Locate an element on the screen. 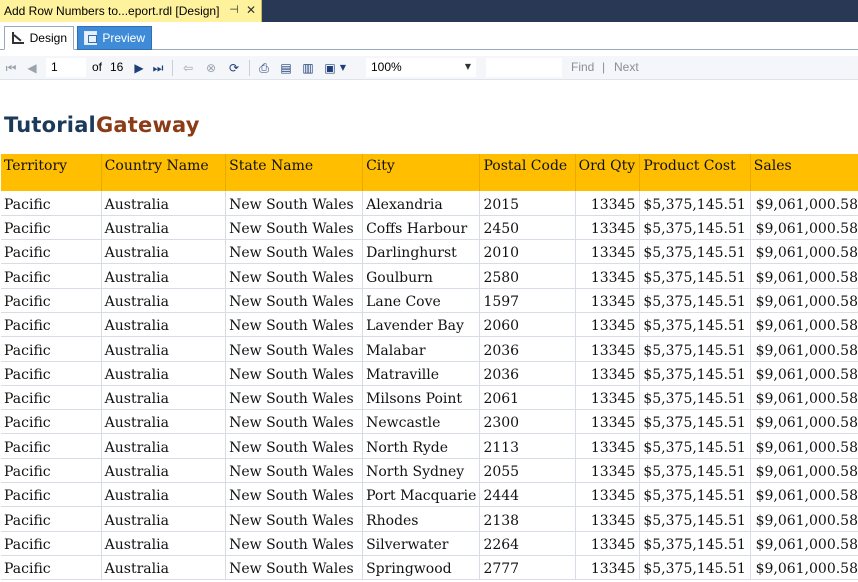 This screenshot has height=582, width=858. export-dropdown-icon: ▼ is located at coordinates (343, 68).